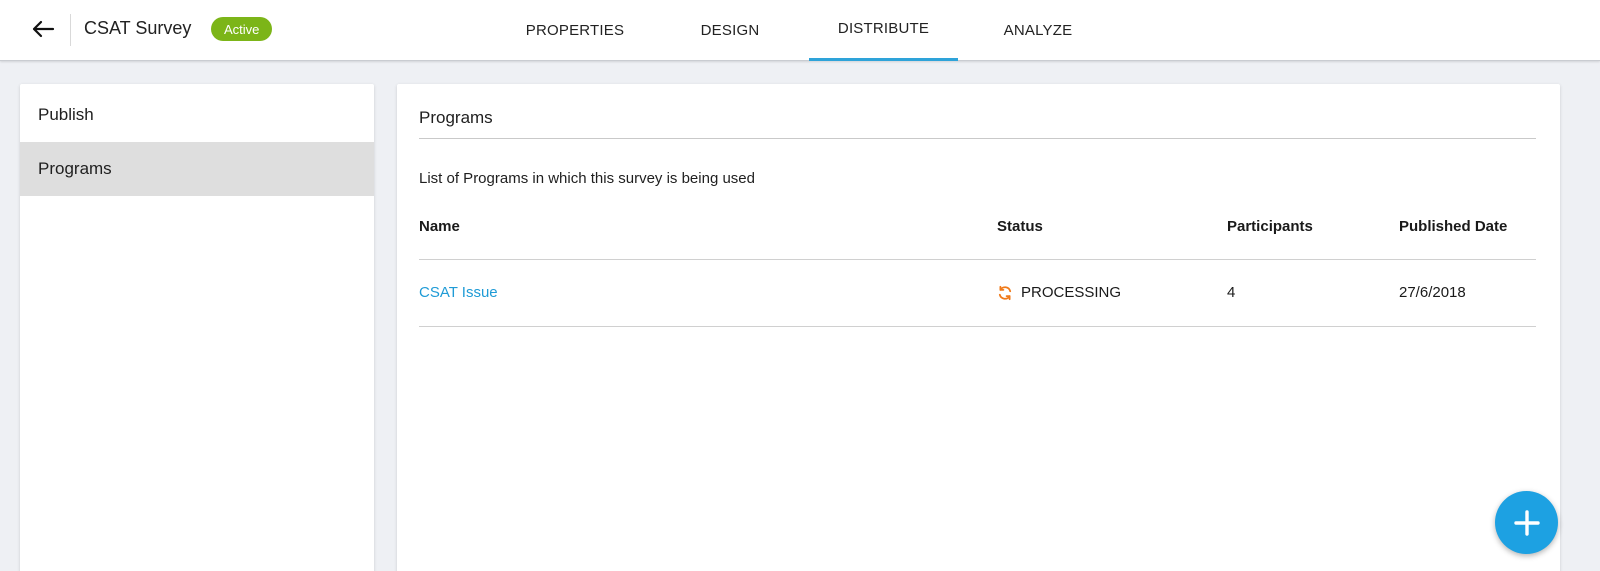 The width and height of the screenshot is (1600, 571). What do you see at coordinates (75, 168) in the screenshot?
I see `sidebar-item-label: Programs` at bounding box center [75, 168].